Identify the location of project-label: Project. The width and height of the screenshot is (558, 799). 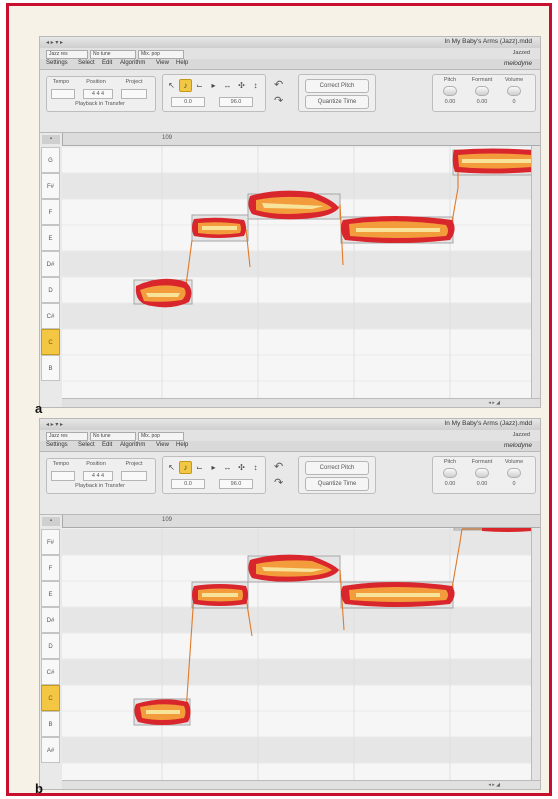
(134, 82).